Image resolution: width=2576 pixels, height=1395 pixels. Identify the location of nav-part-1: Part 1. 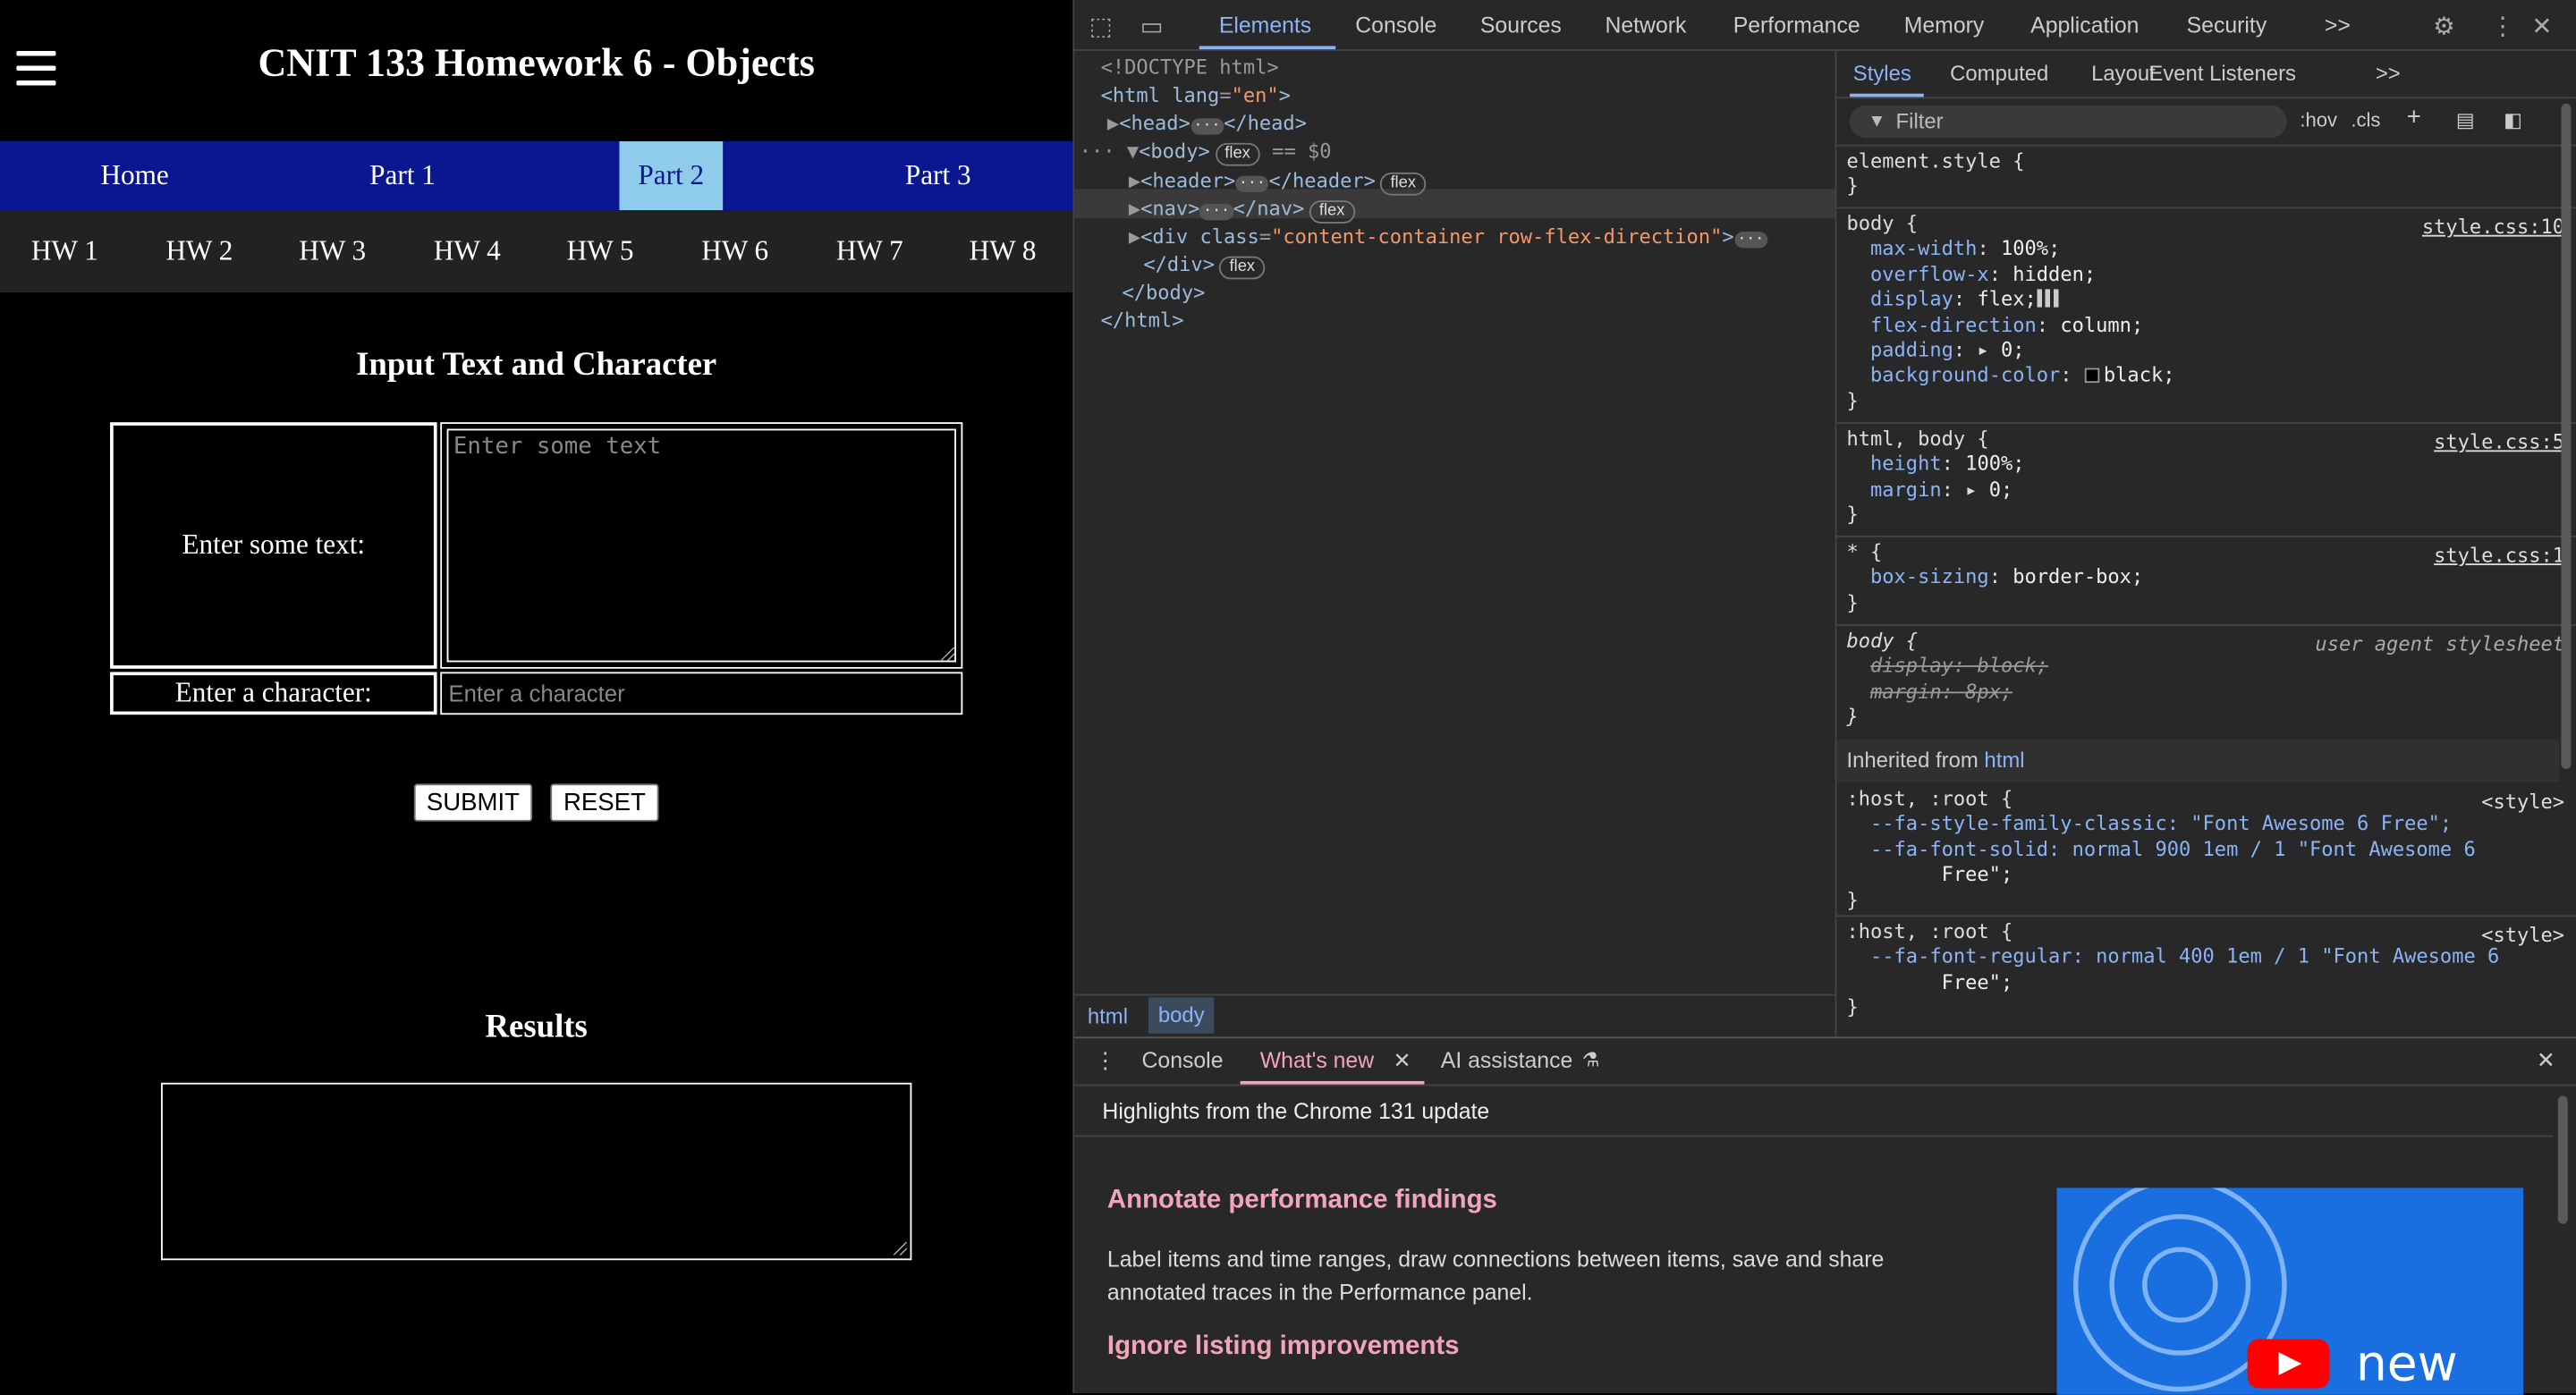
(402, 175).